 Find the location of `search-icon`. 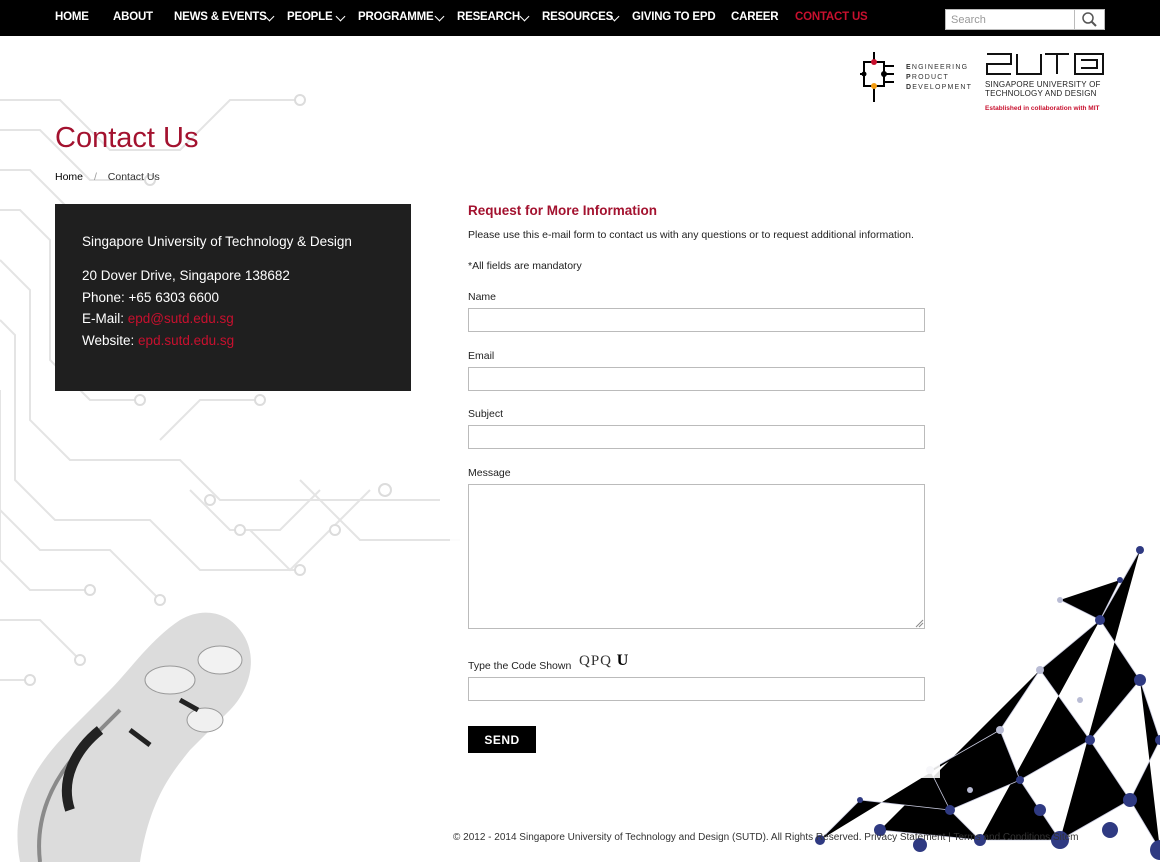

search-icon is located at coordinates (1089, 19).